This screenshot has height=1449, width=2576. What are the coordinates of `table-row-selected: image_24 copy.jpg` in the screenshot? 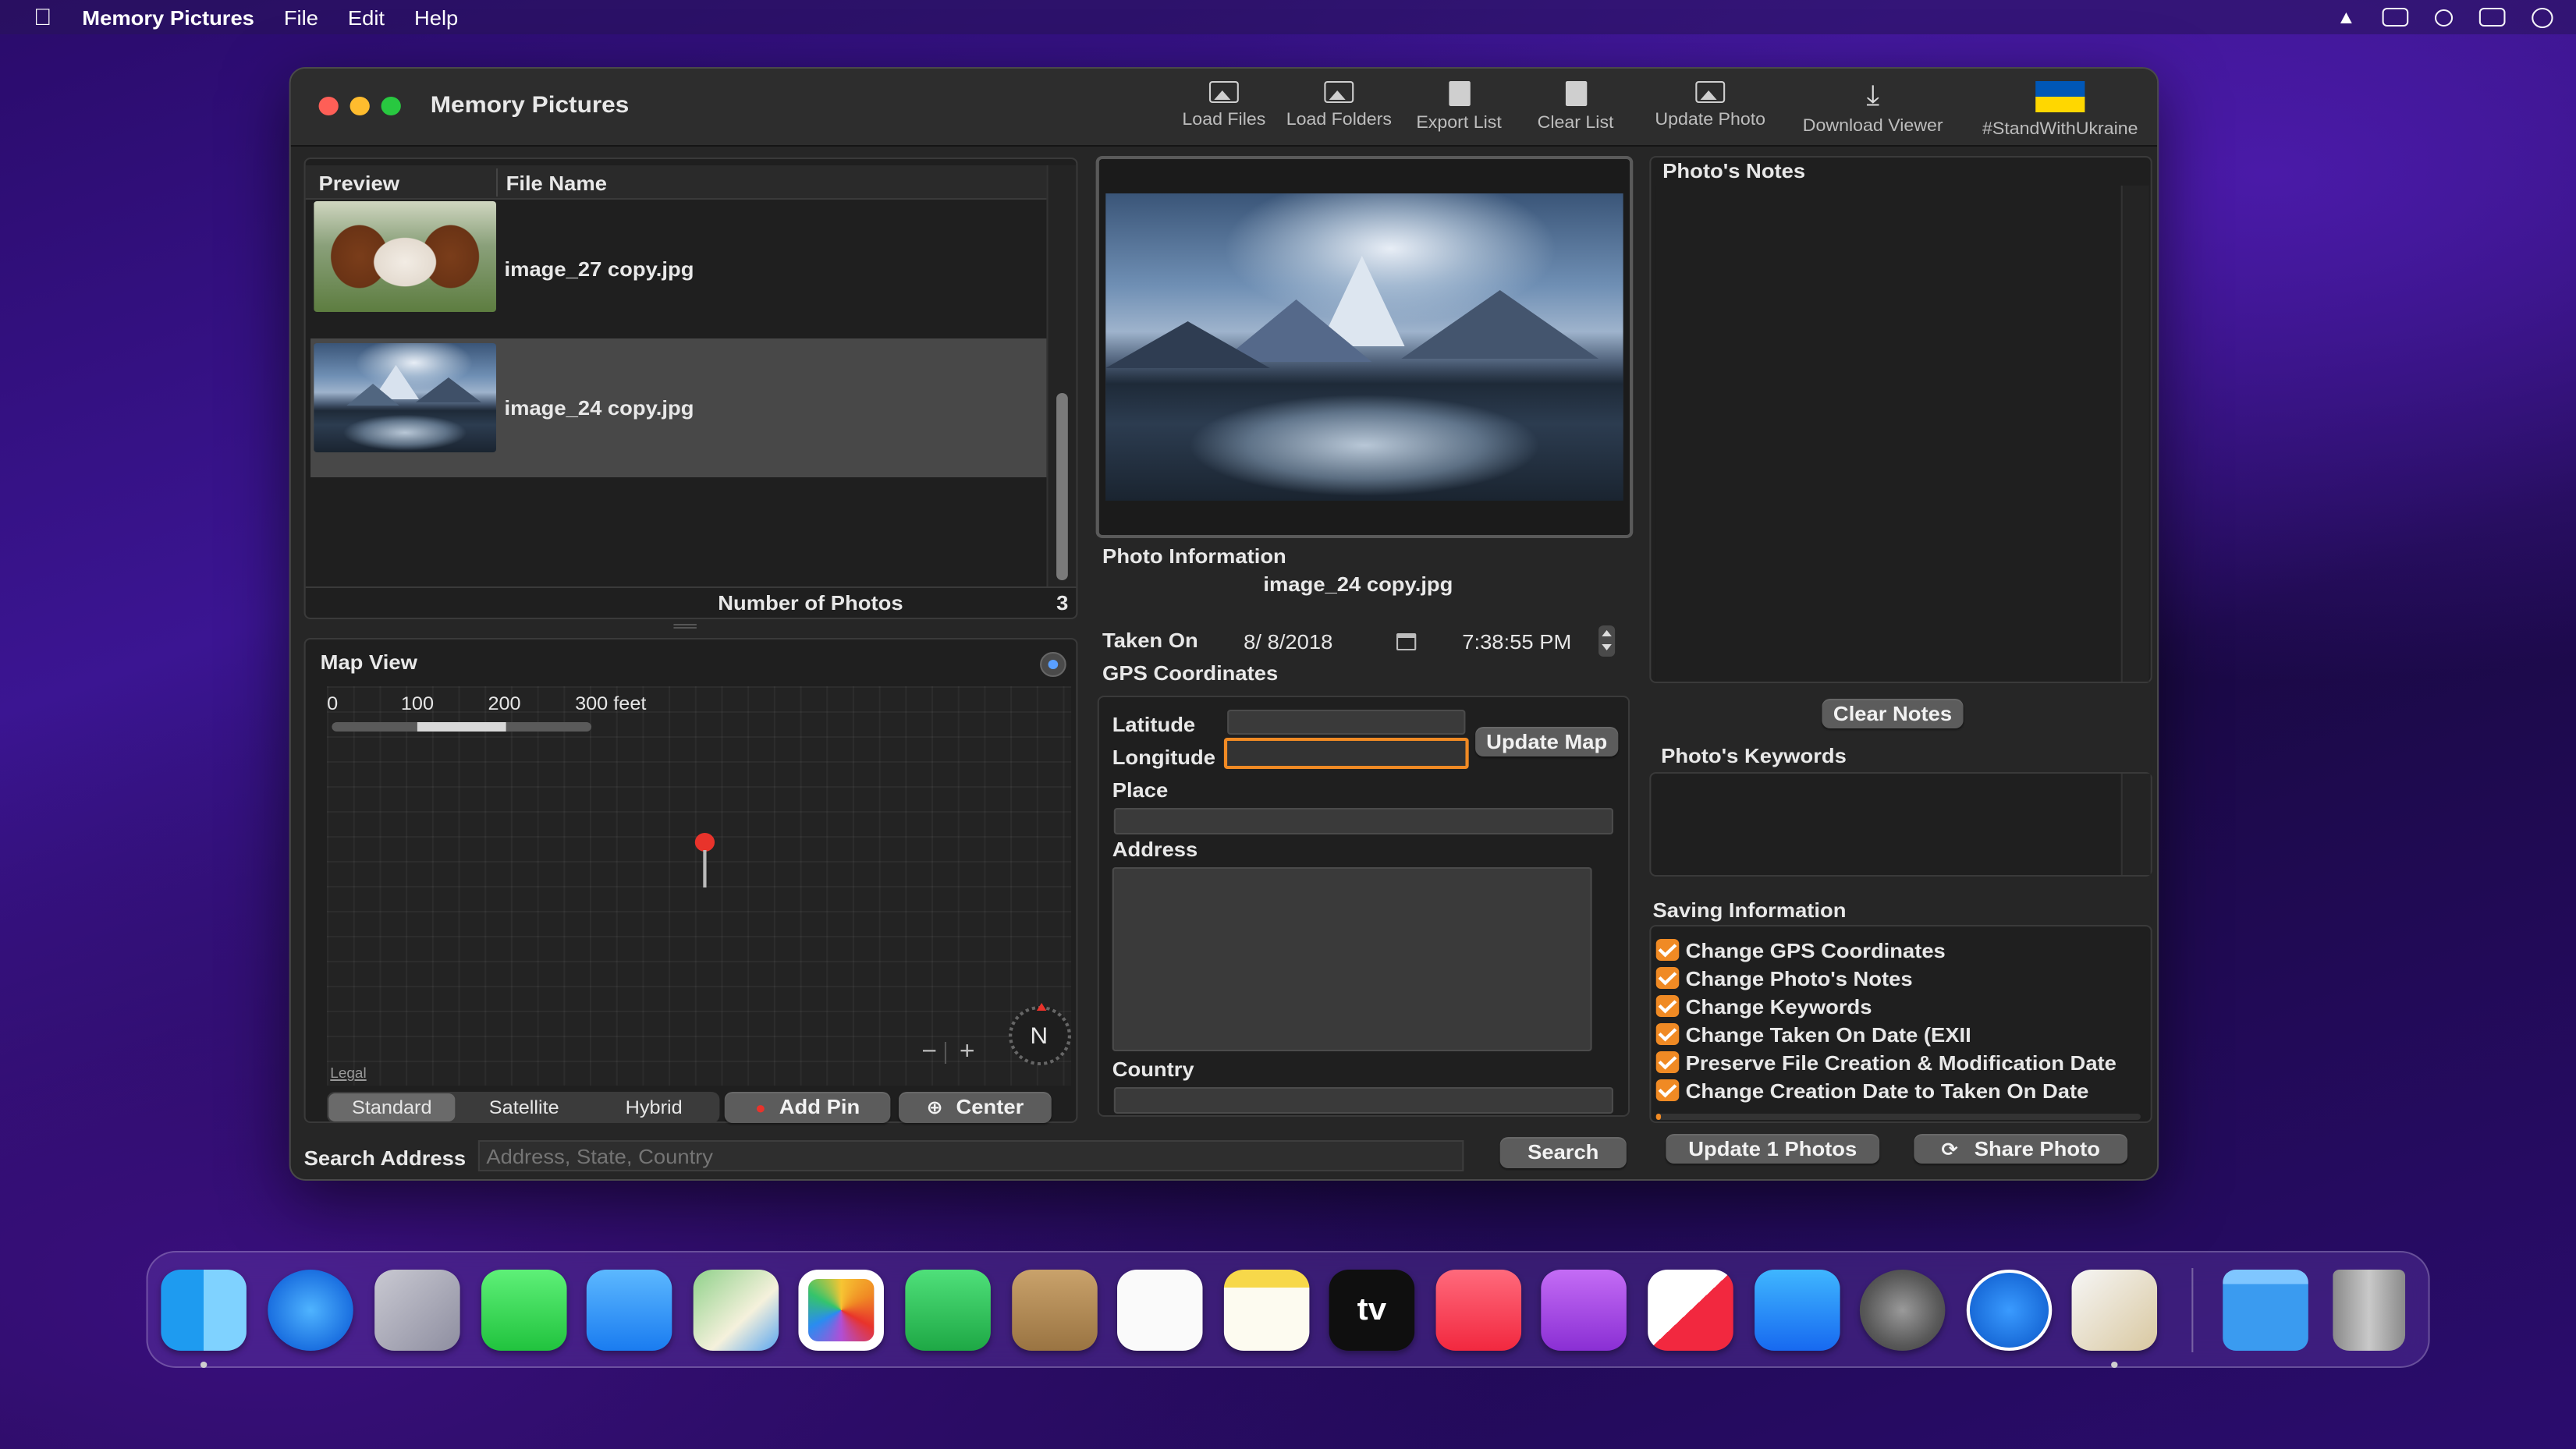 It's located at (678, 407).